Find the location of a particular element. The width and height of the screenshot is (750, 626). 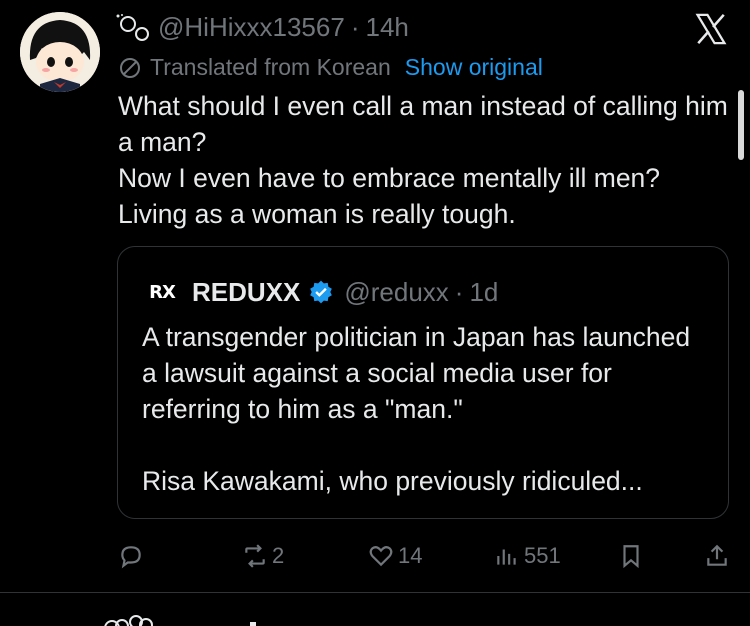

share-button is located at coordinates (717, 556).